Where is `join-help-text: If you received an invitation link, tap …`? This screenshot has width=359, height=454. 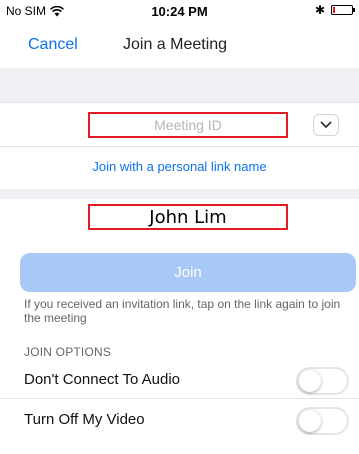 join-help-text: If you received an invitation link, tap … is located at coordinates (182, 311).